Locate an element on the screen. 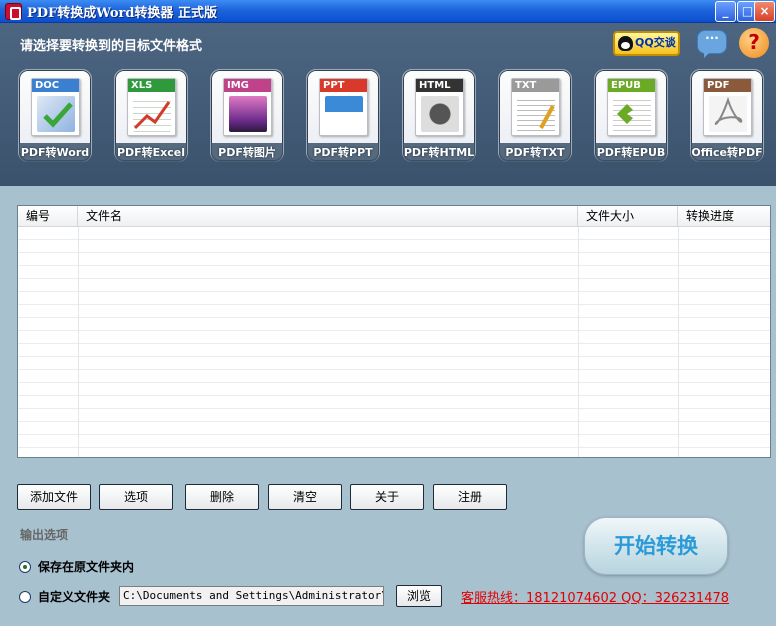  format-card-office-to-pdf: PDF Office转PDF is located at coordinates (727, 115).